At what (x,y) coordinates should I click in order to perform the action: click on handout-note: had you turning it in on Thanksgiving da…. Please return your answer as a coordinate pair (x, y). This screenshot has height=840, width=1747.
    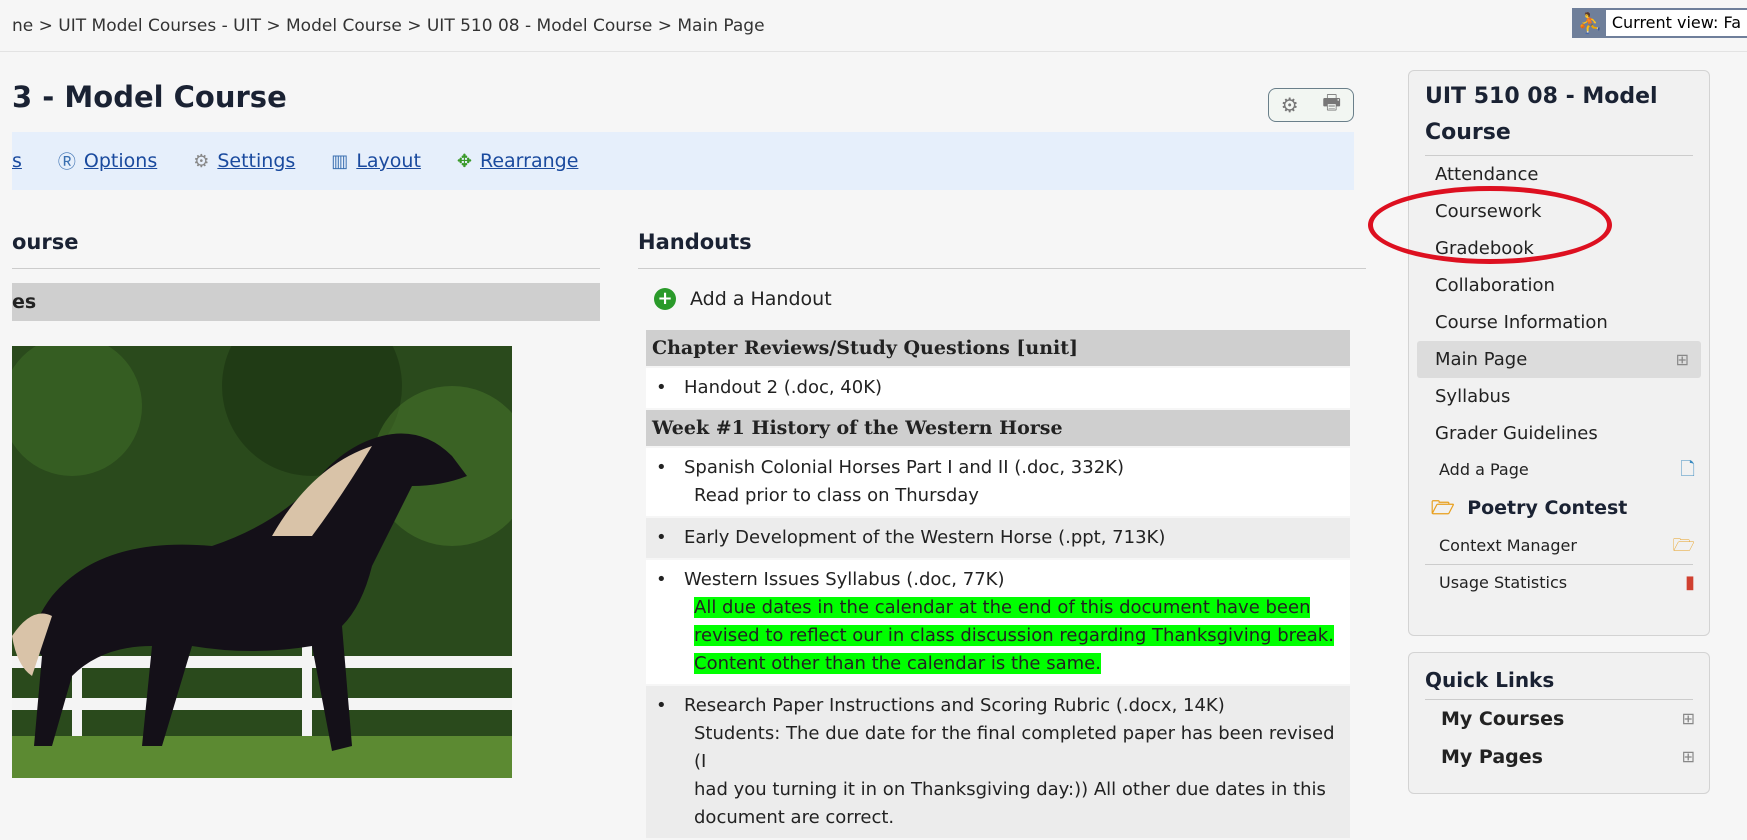
    Looking at the image, I should click on (1010, 789).